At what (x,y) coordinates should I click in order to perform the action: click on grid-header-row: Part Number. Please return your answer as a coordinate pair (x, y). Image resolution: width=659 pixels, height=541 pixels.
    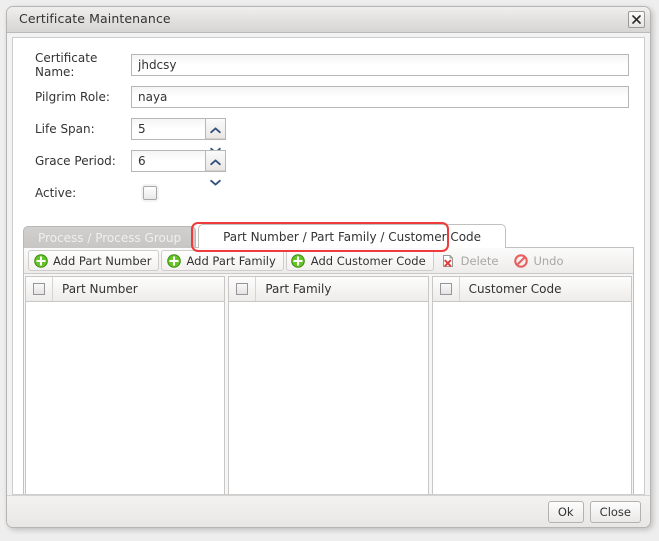
    Looking at the image, I should click on (125, 289).